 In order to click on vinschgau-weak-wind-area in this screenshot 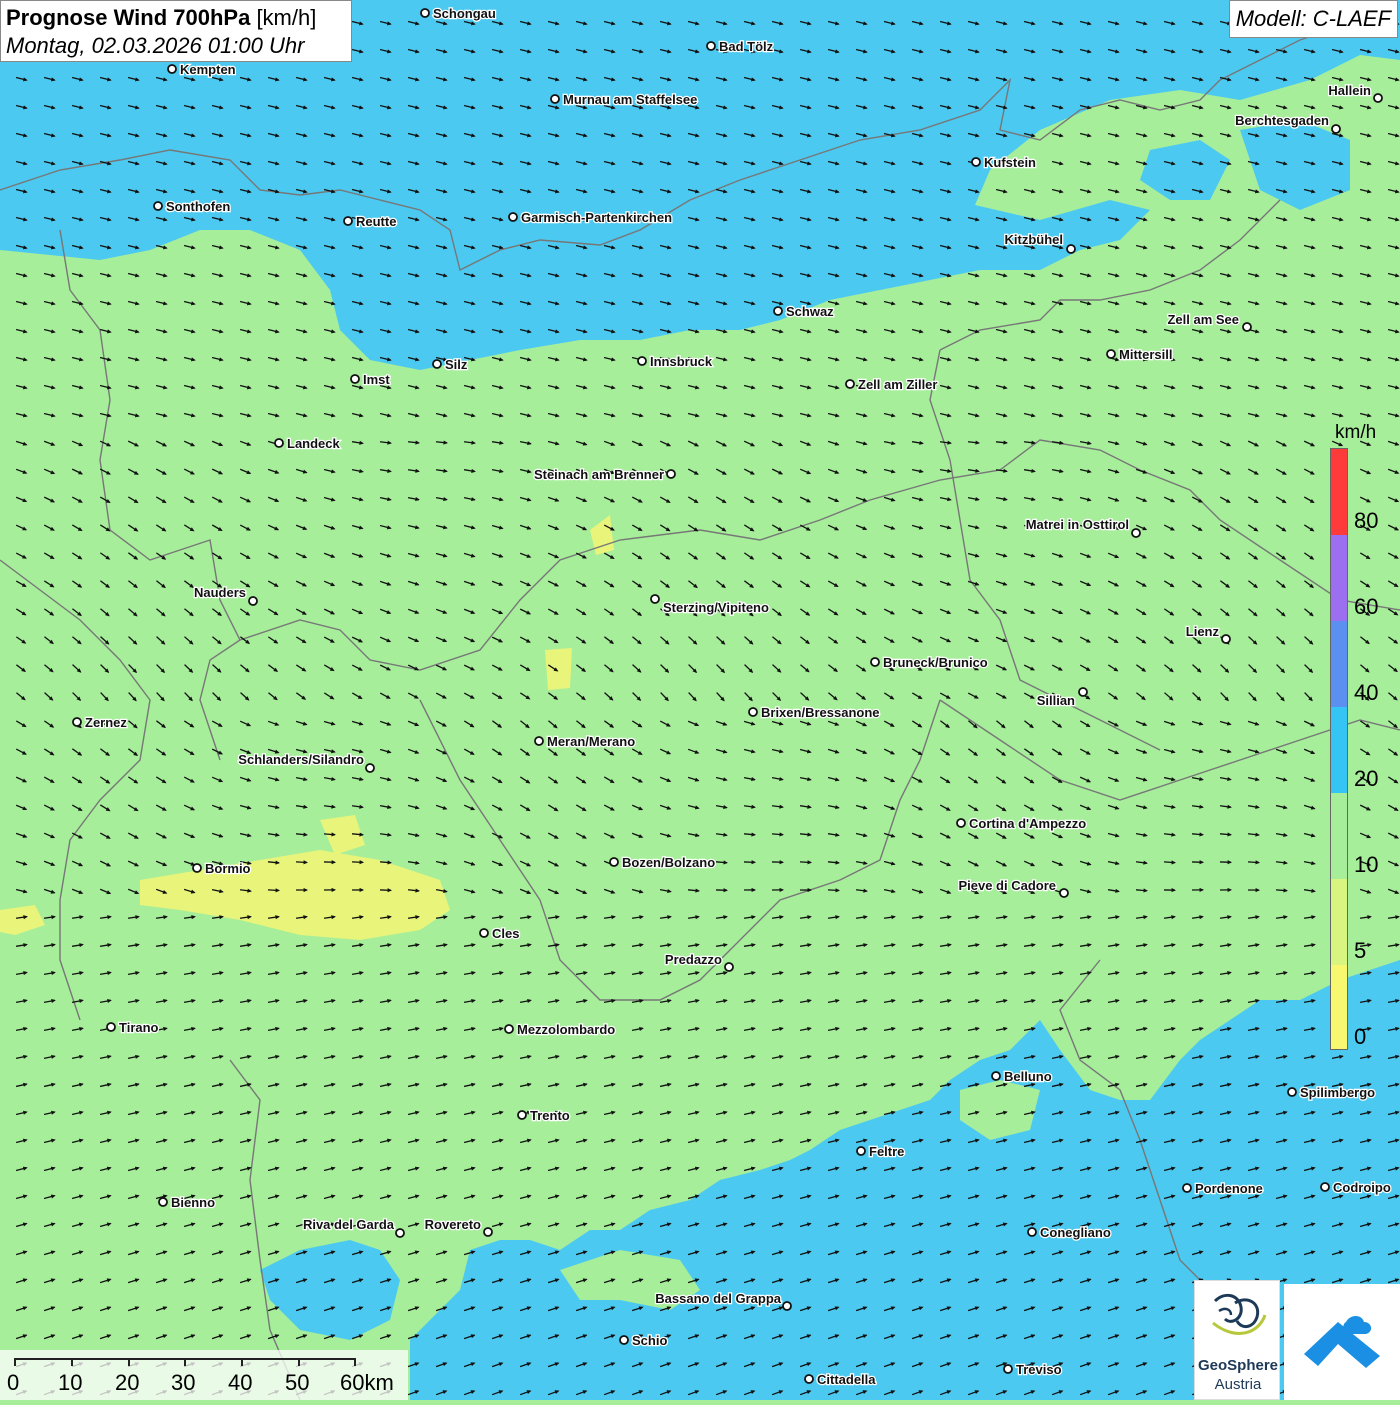, I will do `click(558, 669)`.